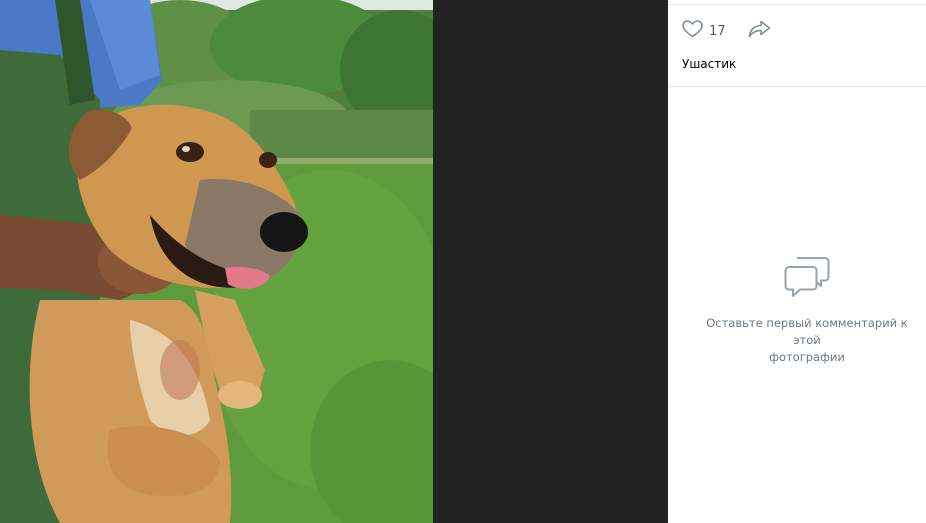  I want to click on like-button: 17, so click(704, 31).